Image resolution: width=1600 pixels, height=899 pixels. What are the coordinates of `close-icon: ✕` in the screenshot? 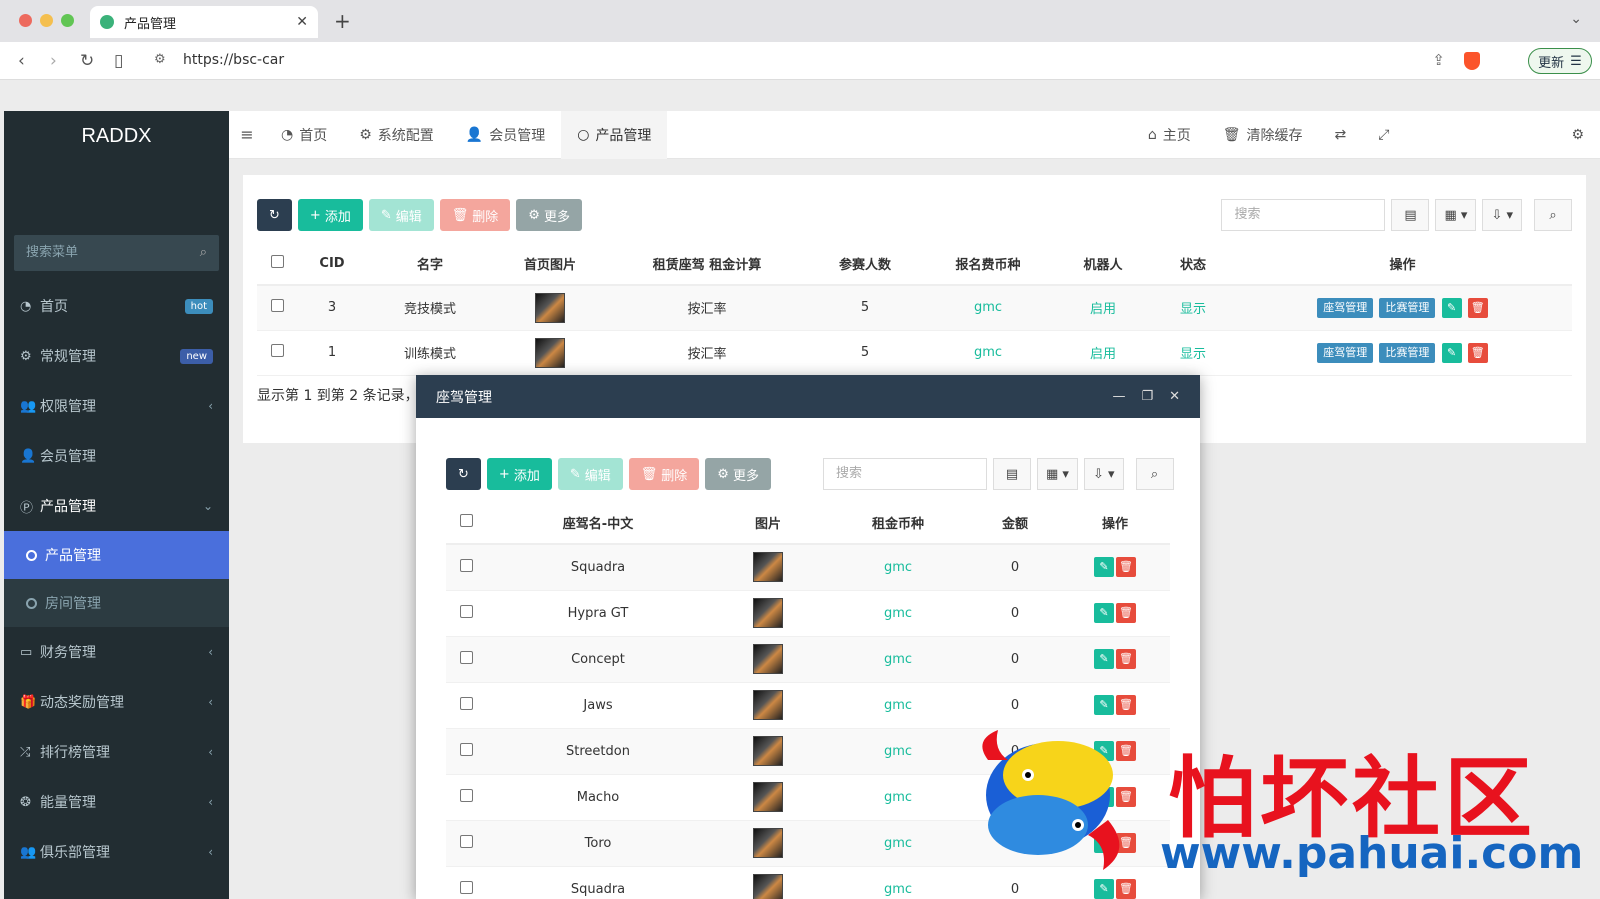 It's located at (1174, 396).